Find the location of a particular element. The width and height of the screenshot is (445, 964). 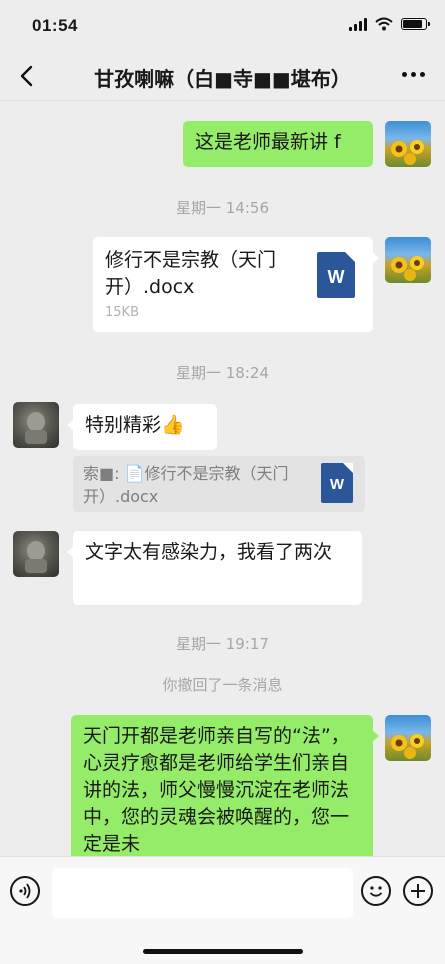

chat-title: 甘孜喇嘛（白■寺■■堪布） is located at coordinates (222, 79).